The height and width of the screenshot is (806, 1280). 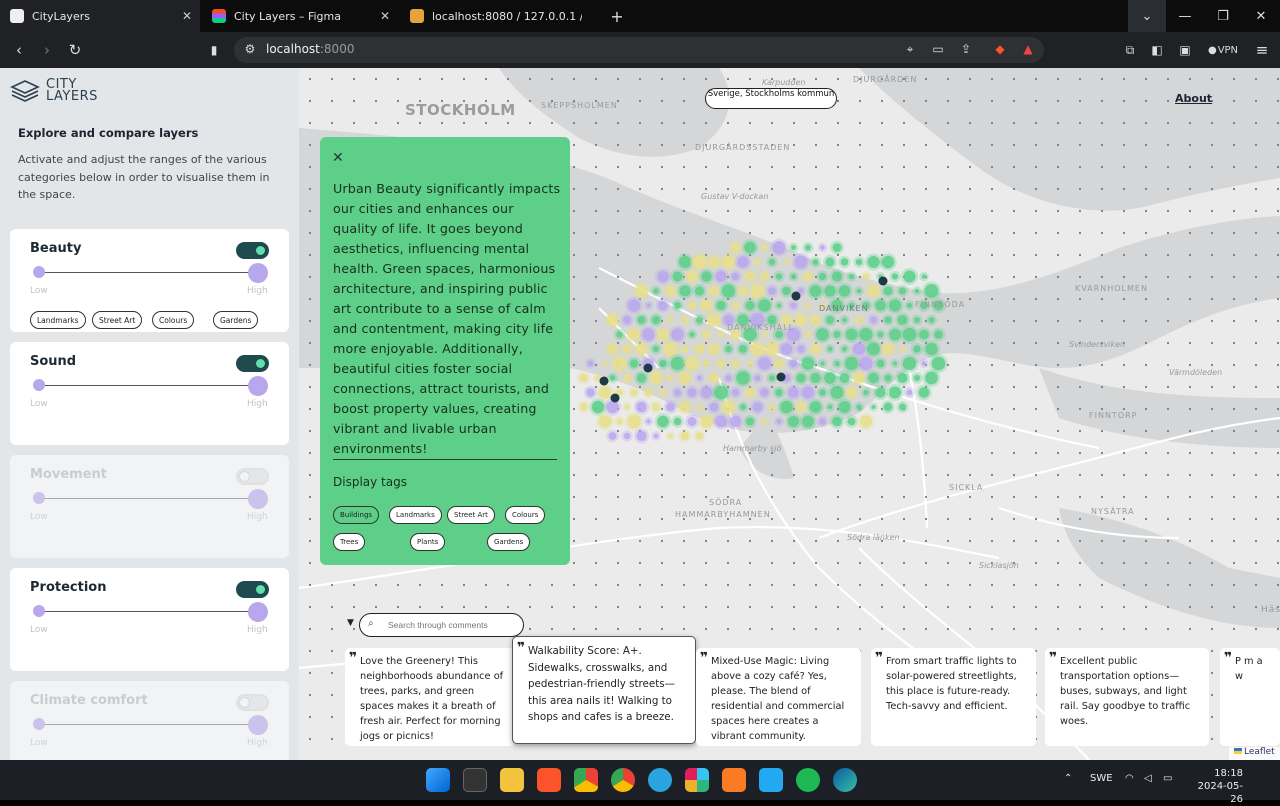 I want to click on back-icon: ‹, so click(x=19, y=50).